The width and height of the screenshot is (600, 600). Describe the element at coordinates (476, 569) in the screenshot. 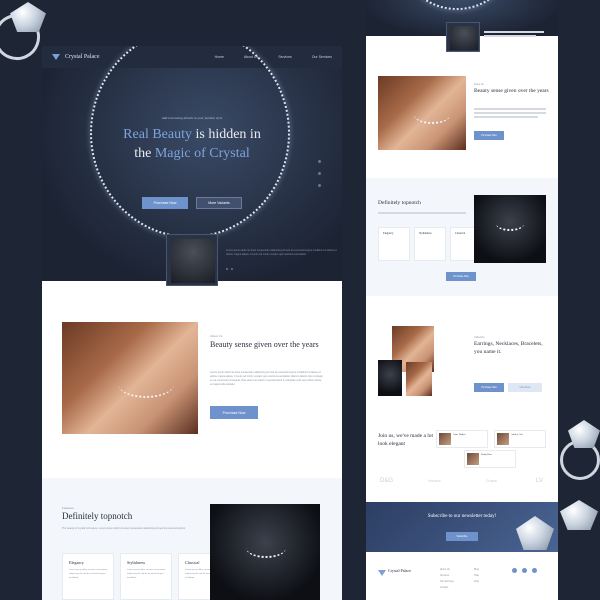

I see `footer-link: Blog` at that location.